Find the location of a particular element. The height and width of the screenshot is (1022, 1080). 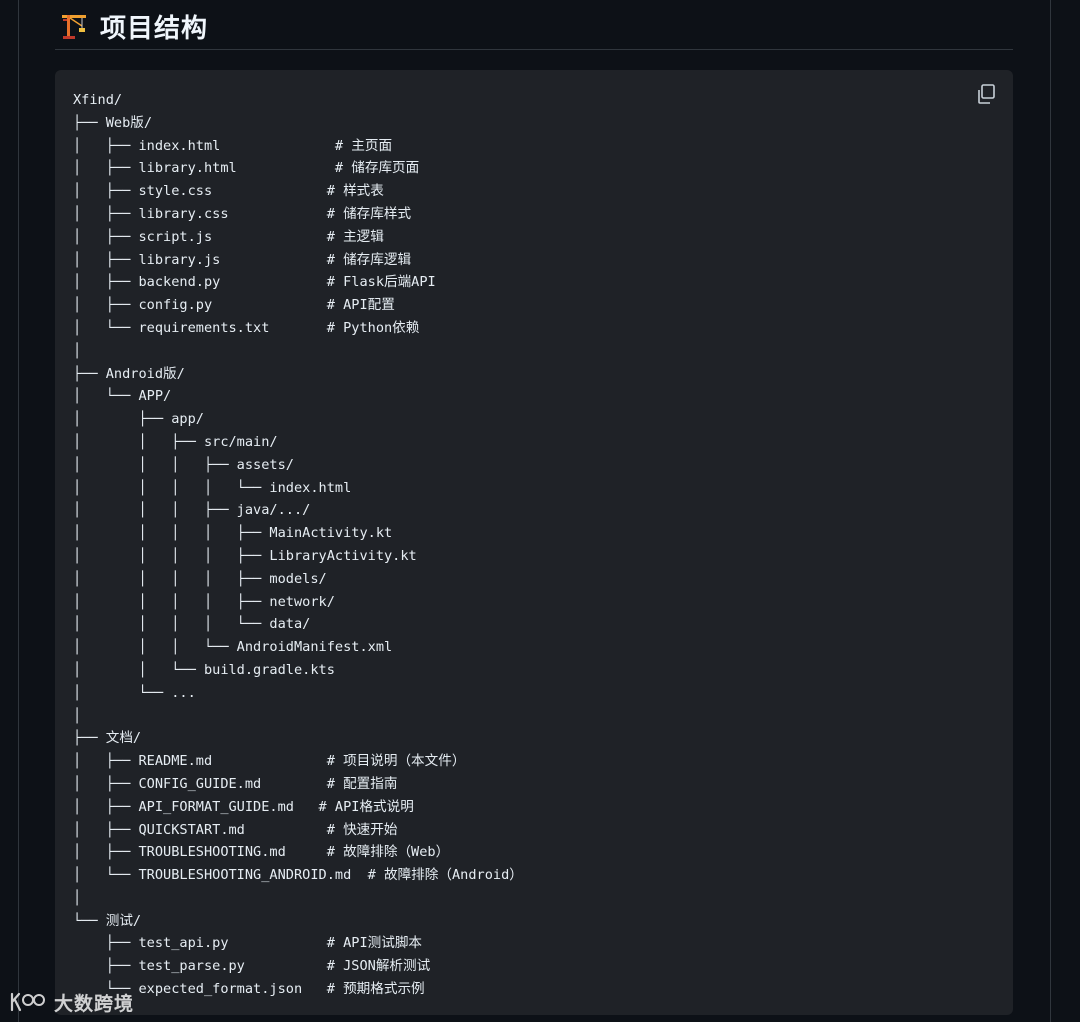

tree-line: │ │ ├── src/main/ is located at coordinates (175, 441).